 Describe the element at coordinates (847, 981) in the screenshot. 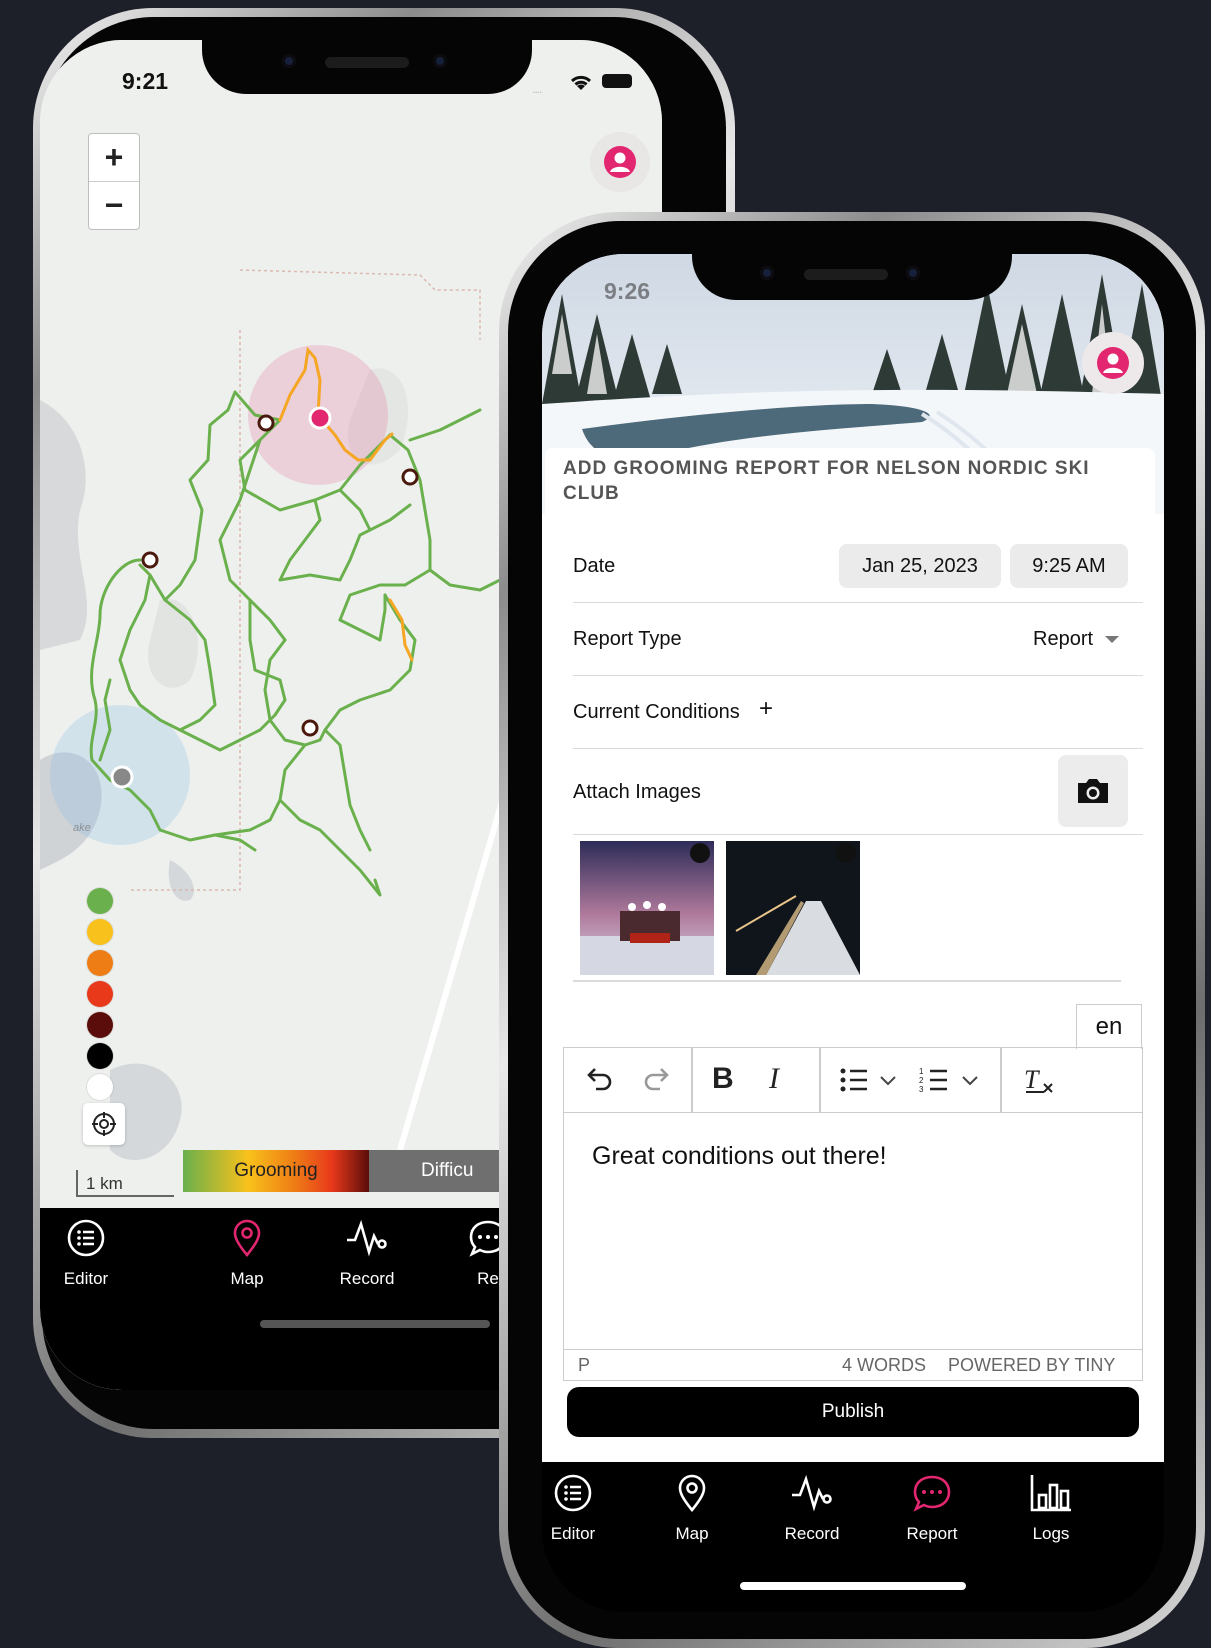

I see `divider` at that location.